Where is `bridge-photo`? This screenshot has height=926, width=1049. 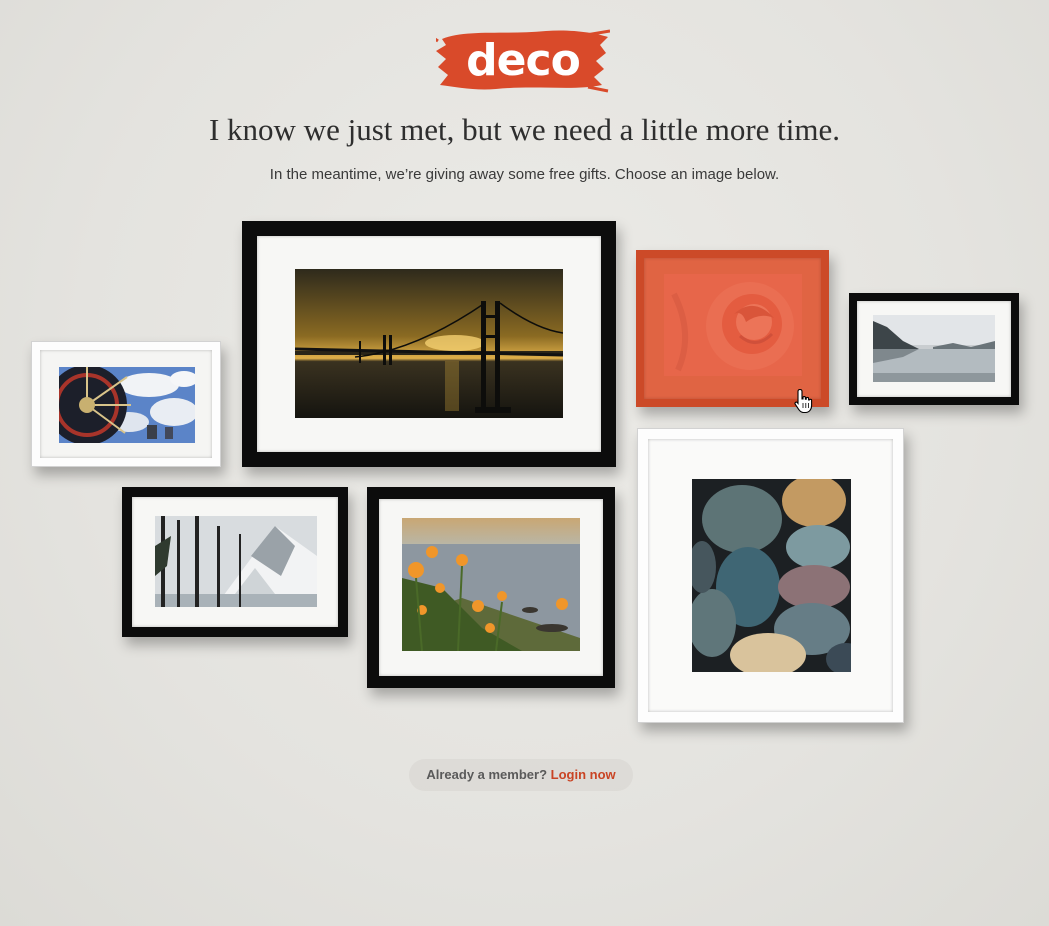
bridge-photo is located at coordinates (429, 343).